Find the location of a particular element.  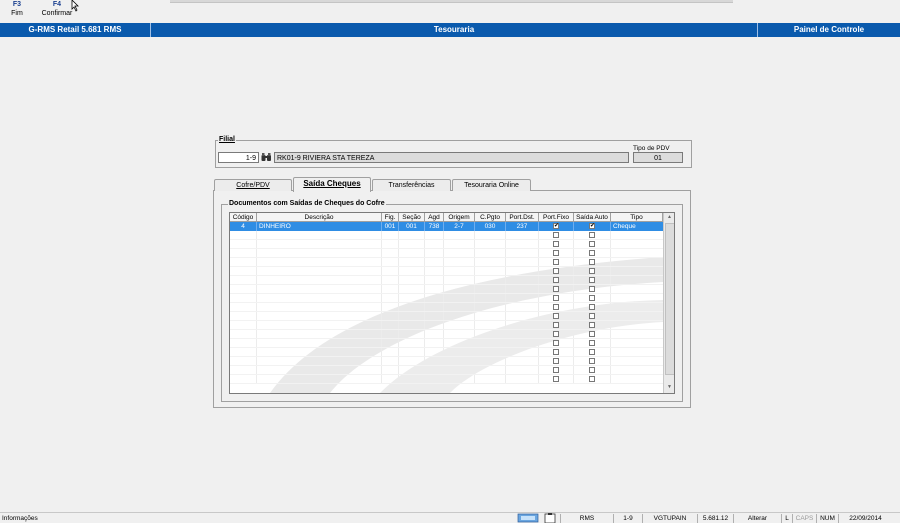

tab-saida-cheques-label: Saída Cheques is located at coordinates (332, 183).